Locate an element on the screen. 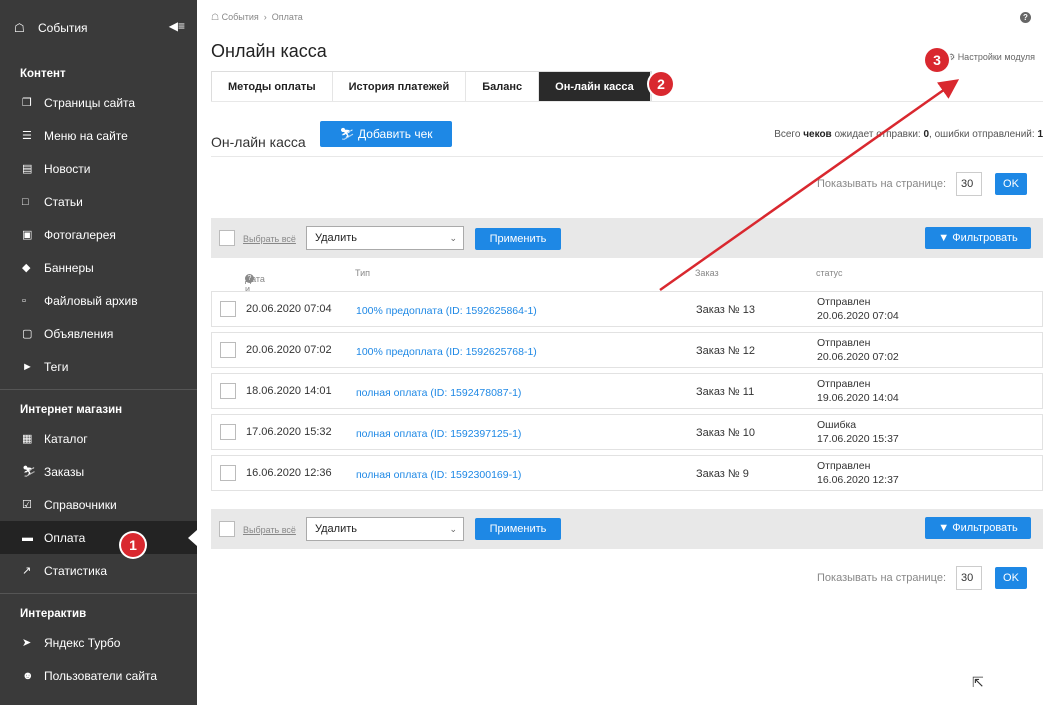  row-type-link: 100% предоплата (ID: 1592625864-1) is located at coordinates (446, 311).